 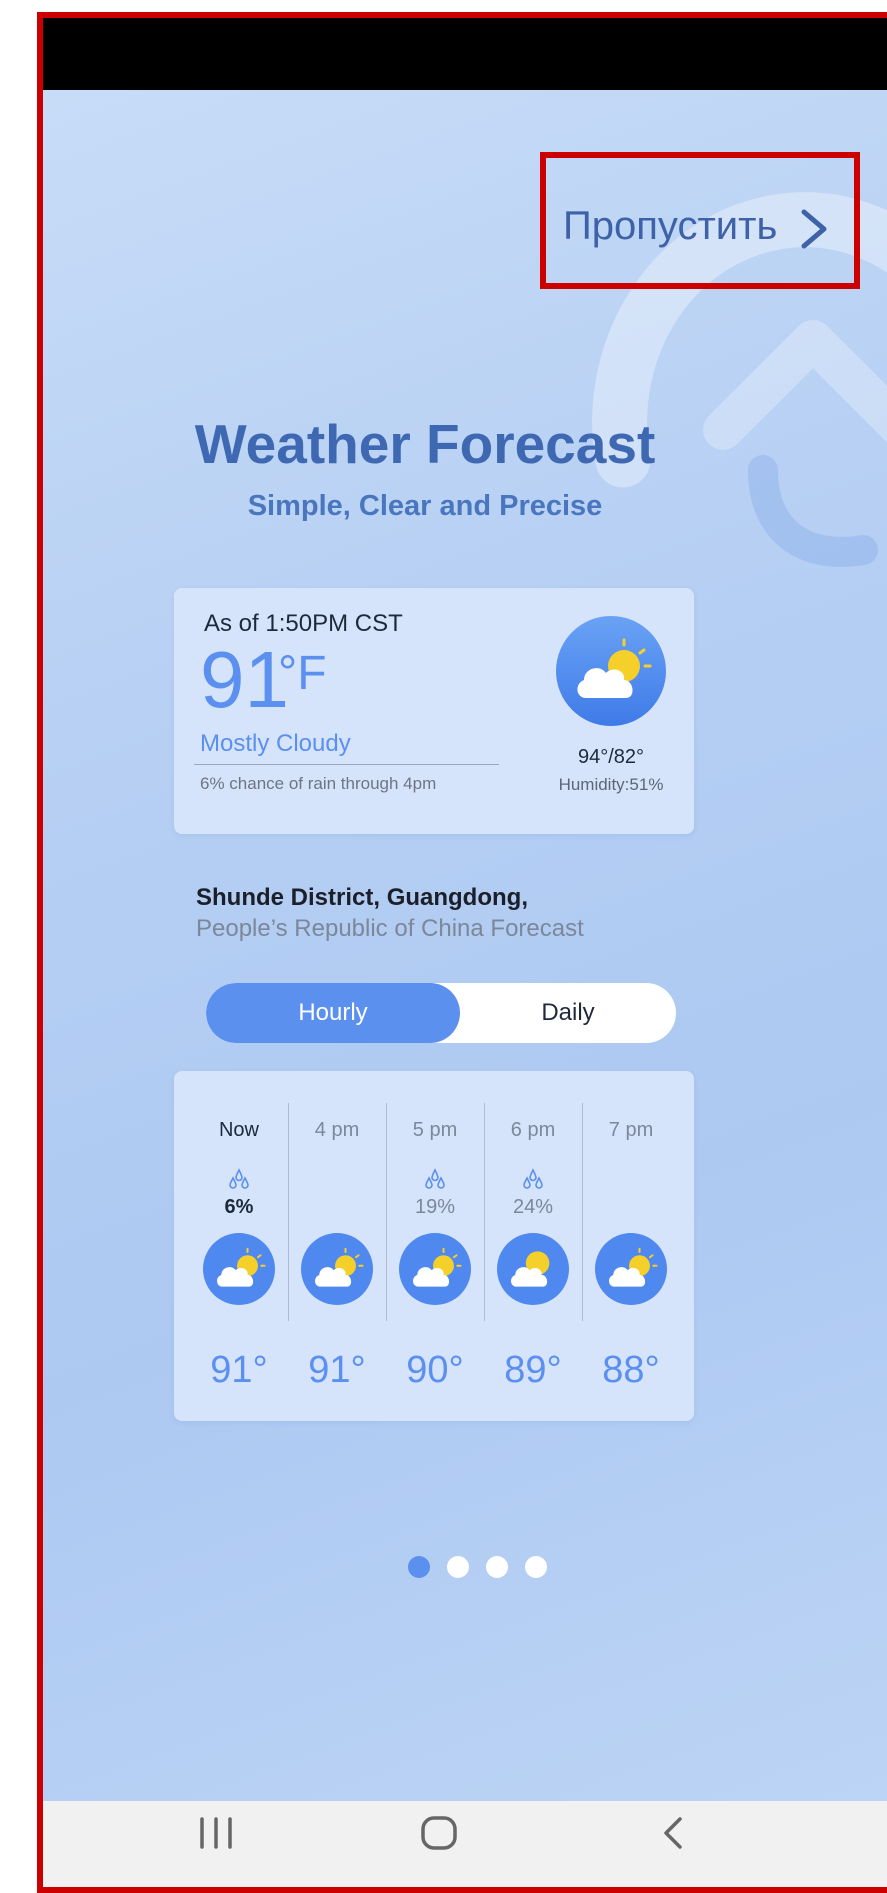 I want to click on home-icon, so click(x=439, y=1833).